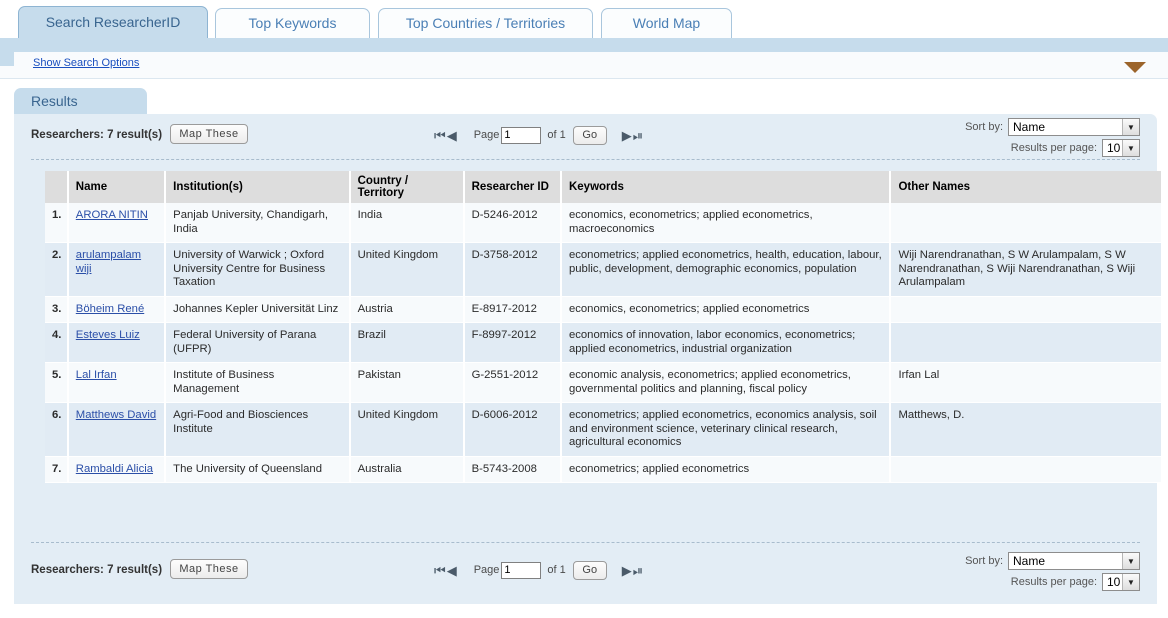 The height and width of the screenshot is (618, 1168). I want to click on column-header-researcher-id: Researcher ID, so click(512, 187).